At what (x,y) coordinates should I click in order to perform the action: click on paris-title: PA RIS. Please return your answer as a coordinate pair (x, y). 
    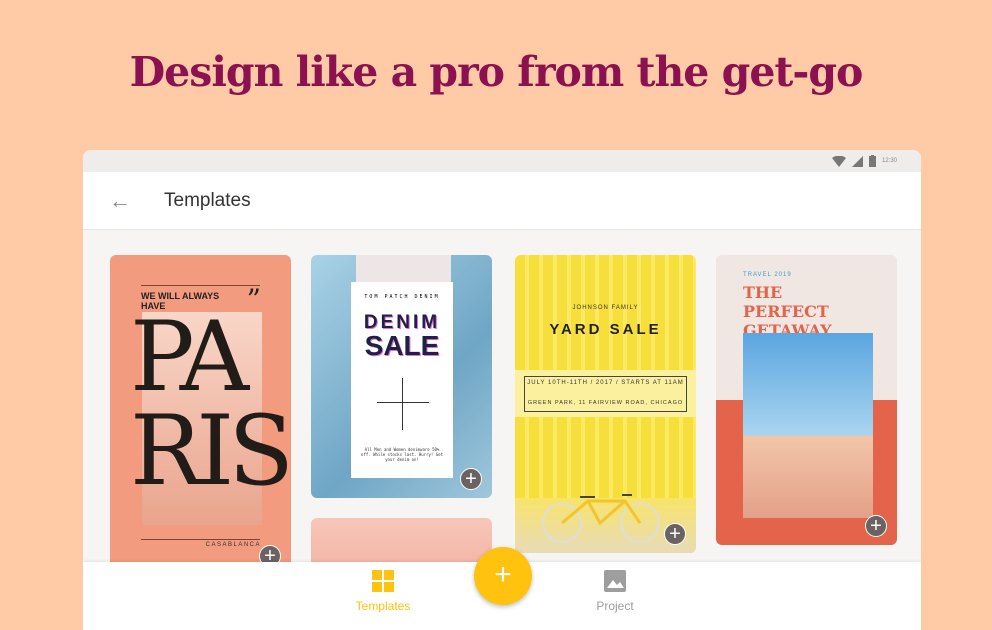
    Looking at the image, I should click on (210, 404).